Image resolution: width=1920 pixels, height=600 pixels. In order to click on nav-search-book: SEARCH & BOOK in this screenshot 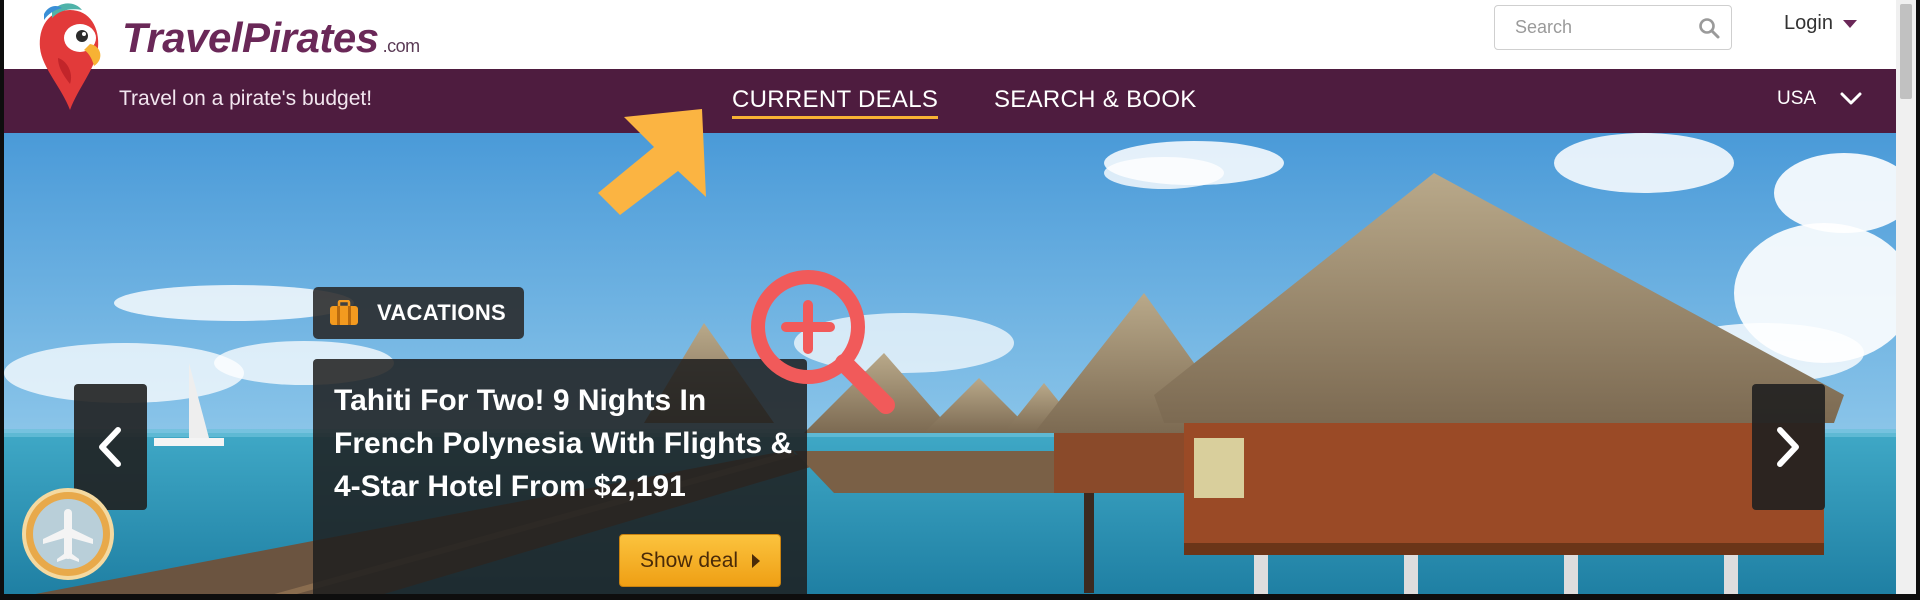, I will do `click(1095, 100)`.